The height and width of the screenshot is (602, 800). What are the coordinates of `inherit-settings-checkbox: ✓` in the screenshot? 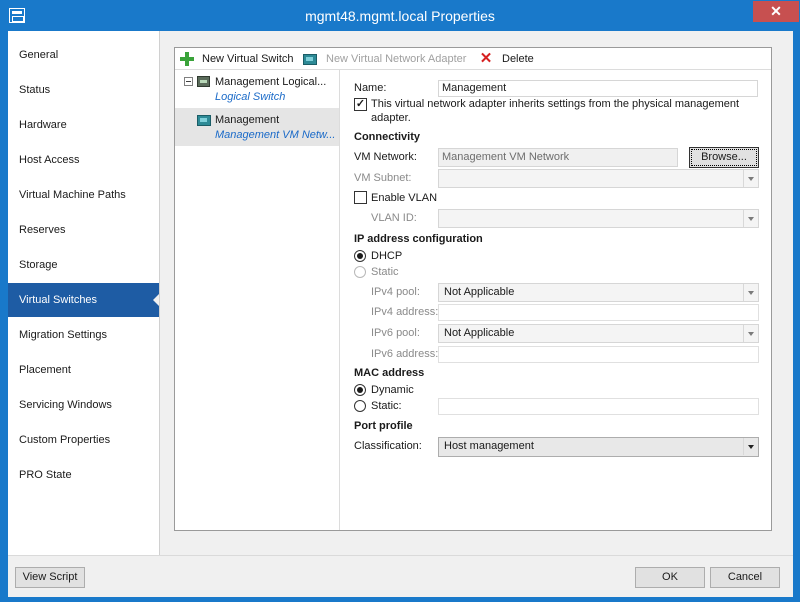 It's located at (360, 104).